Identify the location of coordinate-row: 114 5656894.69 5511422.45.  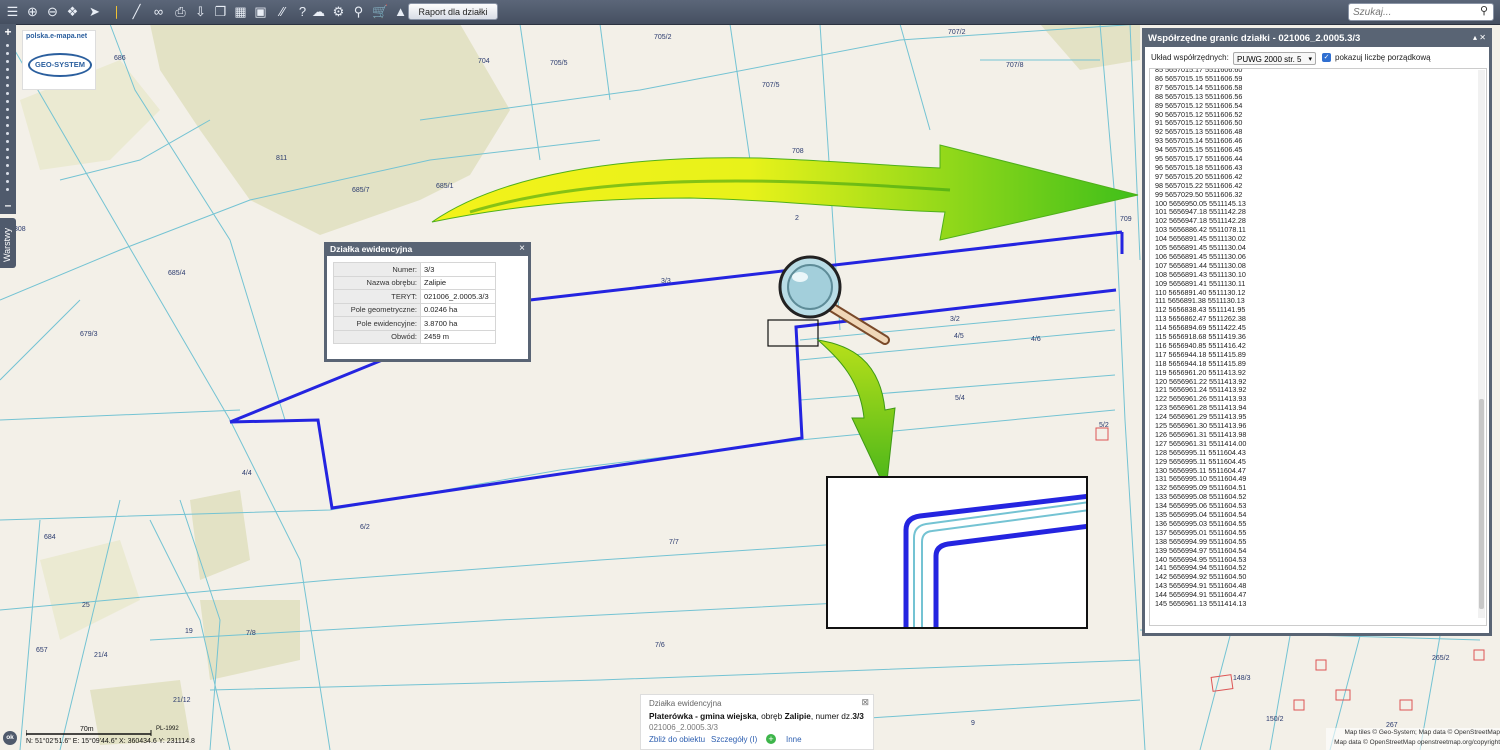
(1200, 328).